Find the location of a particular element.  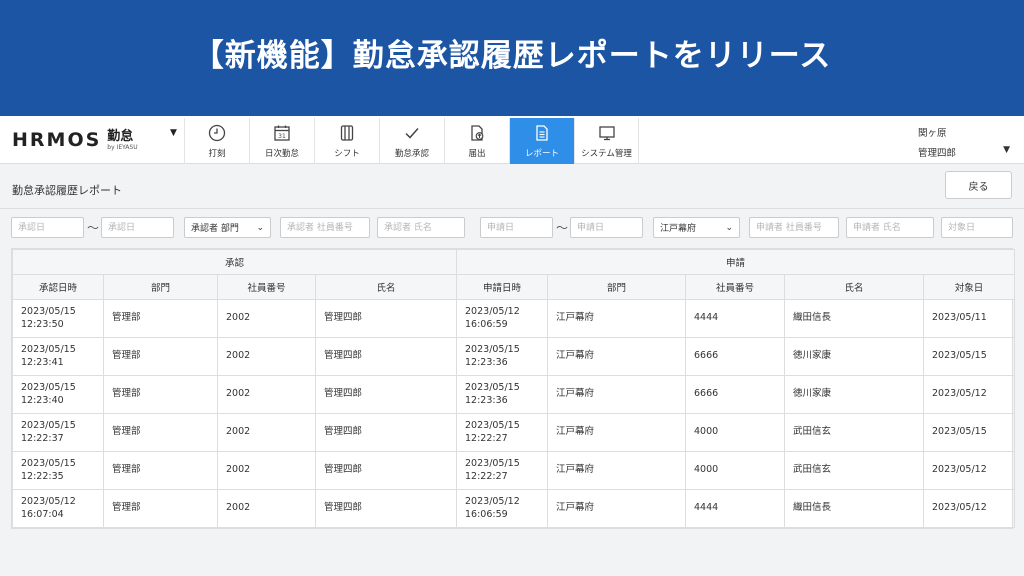

back-button: 戻る is located at coordinates (978, 185).